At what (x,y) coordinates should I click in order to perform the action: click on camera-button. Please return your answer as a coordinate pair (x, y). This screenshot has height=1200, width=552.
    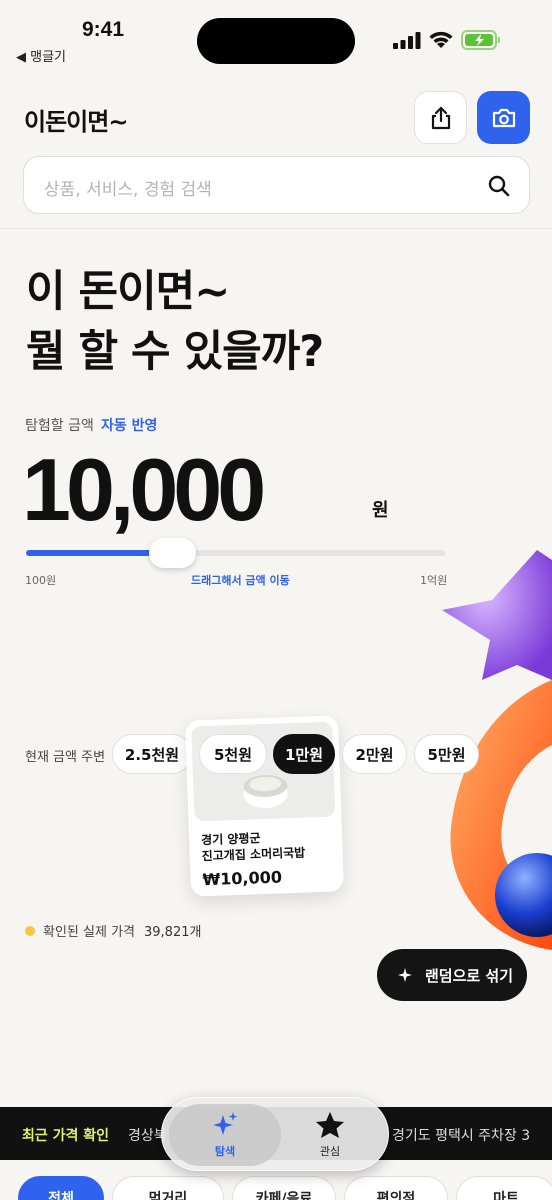
    Looking at the image, I should click on (503, 117).